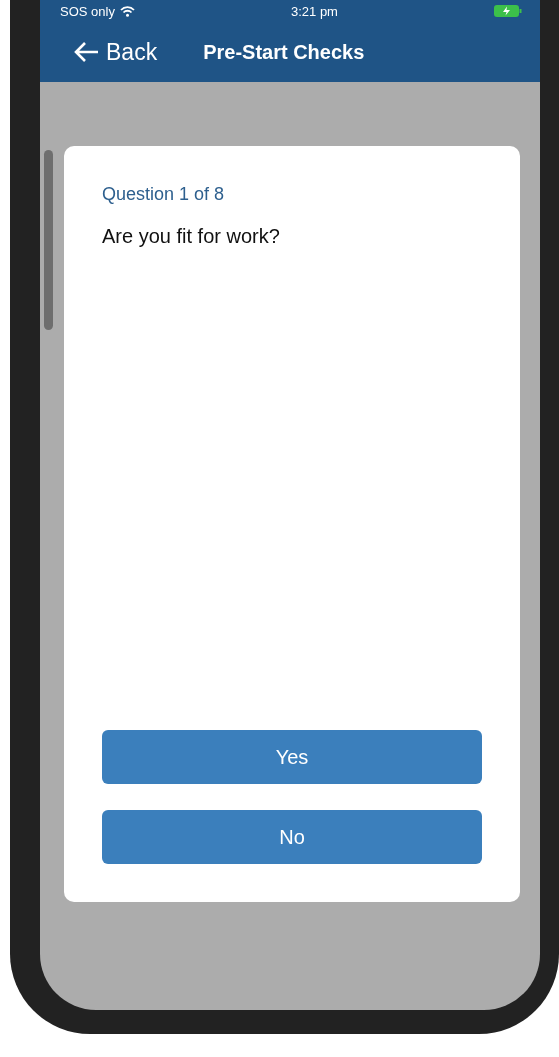 The width and height of the screenshot is (559, 1057). What do you see at coordinates (116, 52) in the screenshot?
I see `back-button: Back` at bounding box center [116, 52].